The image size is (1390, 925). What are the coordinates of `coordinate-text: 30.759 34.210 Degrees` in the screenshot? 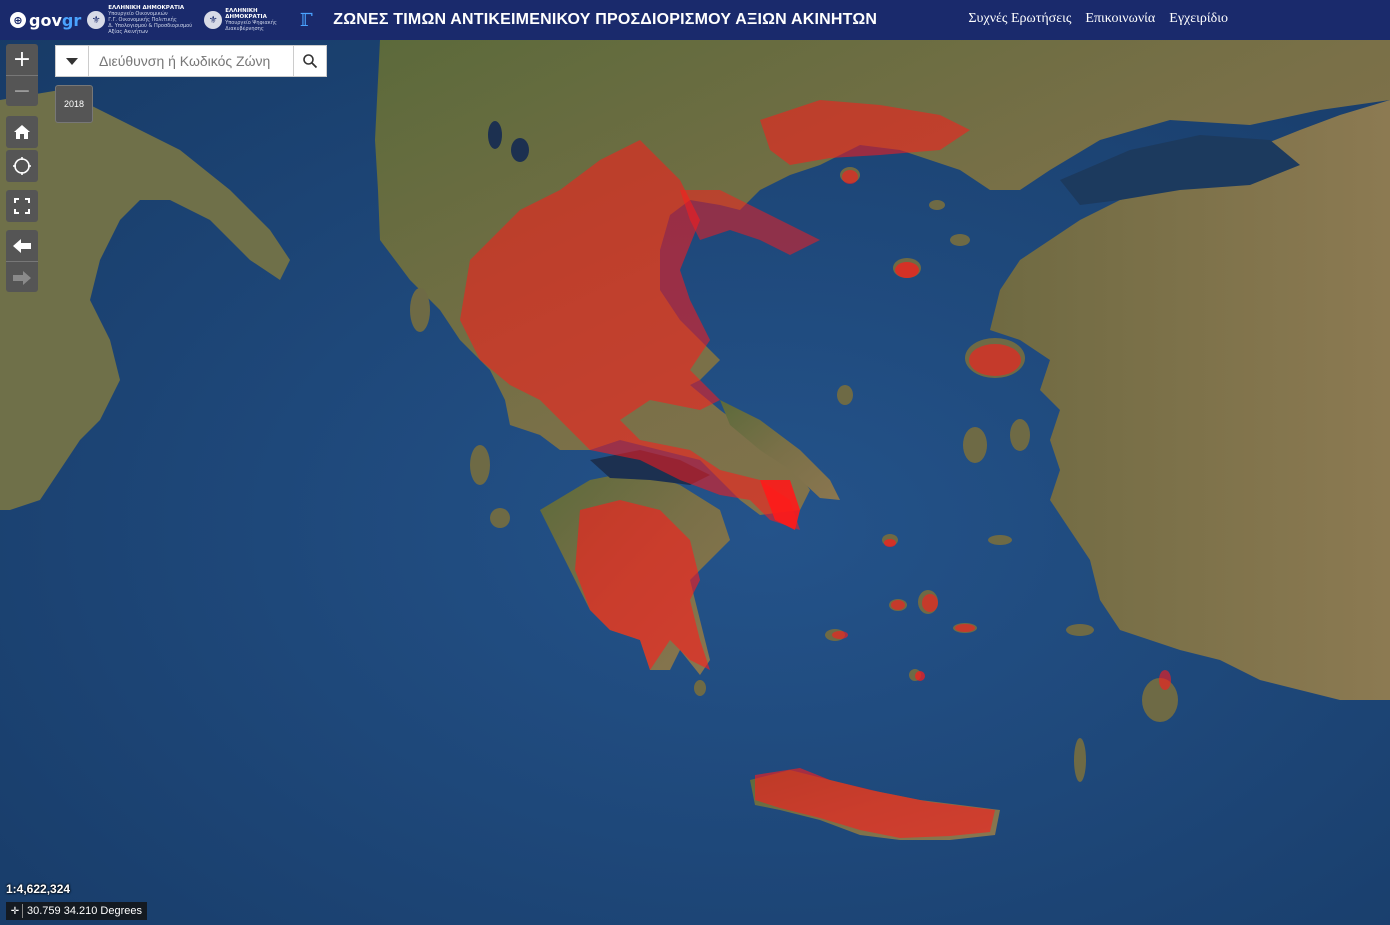 It's located at (84, 911).